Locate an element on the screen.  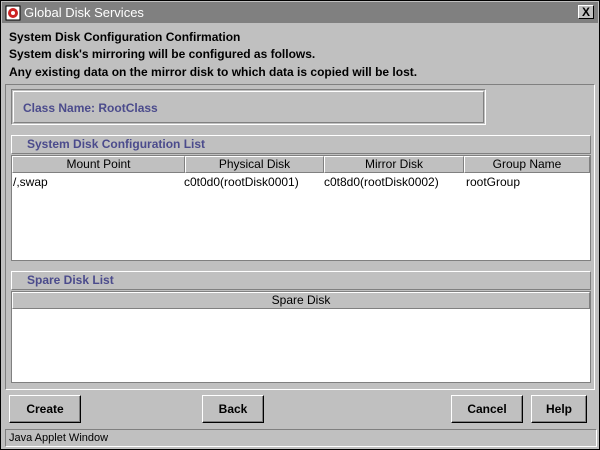
config-list-header: System Disk Configuration List is located at coordinates (301, 144).